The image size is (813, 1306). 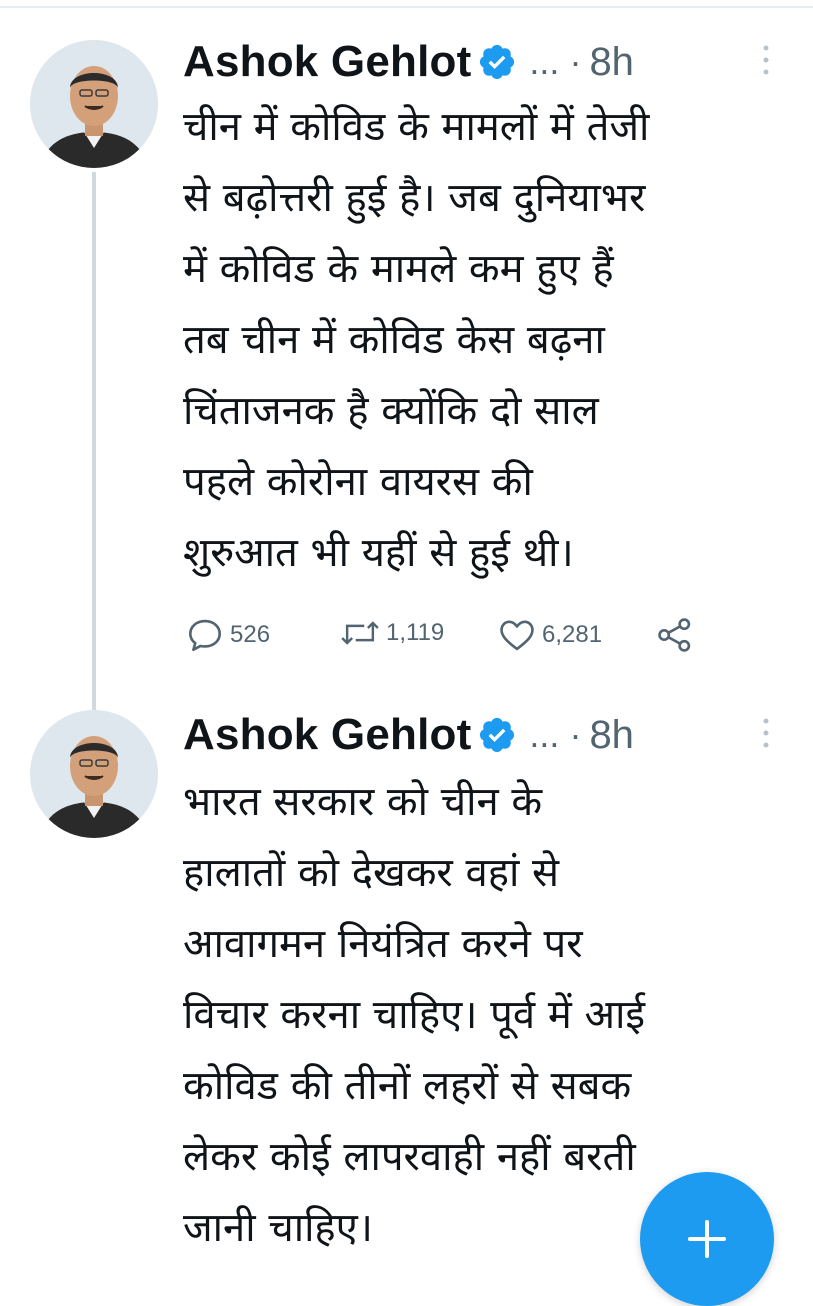 I want to click on top-divider, so click(x=406, y=7).